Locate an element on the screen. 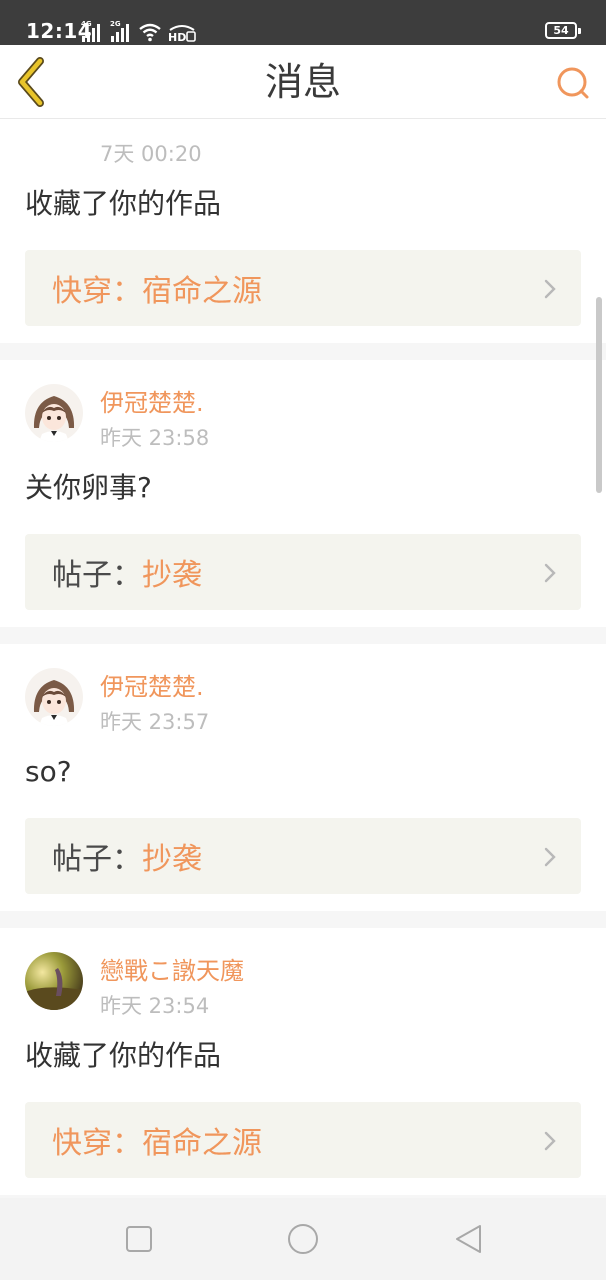 The image size is (606, 1280). message-timestamp: 昨天 23:58 is located at coordinates (155, 438).